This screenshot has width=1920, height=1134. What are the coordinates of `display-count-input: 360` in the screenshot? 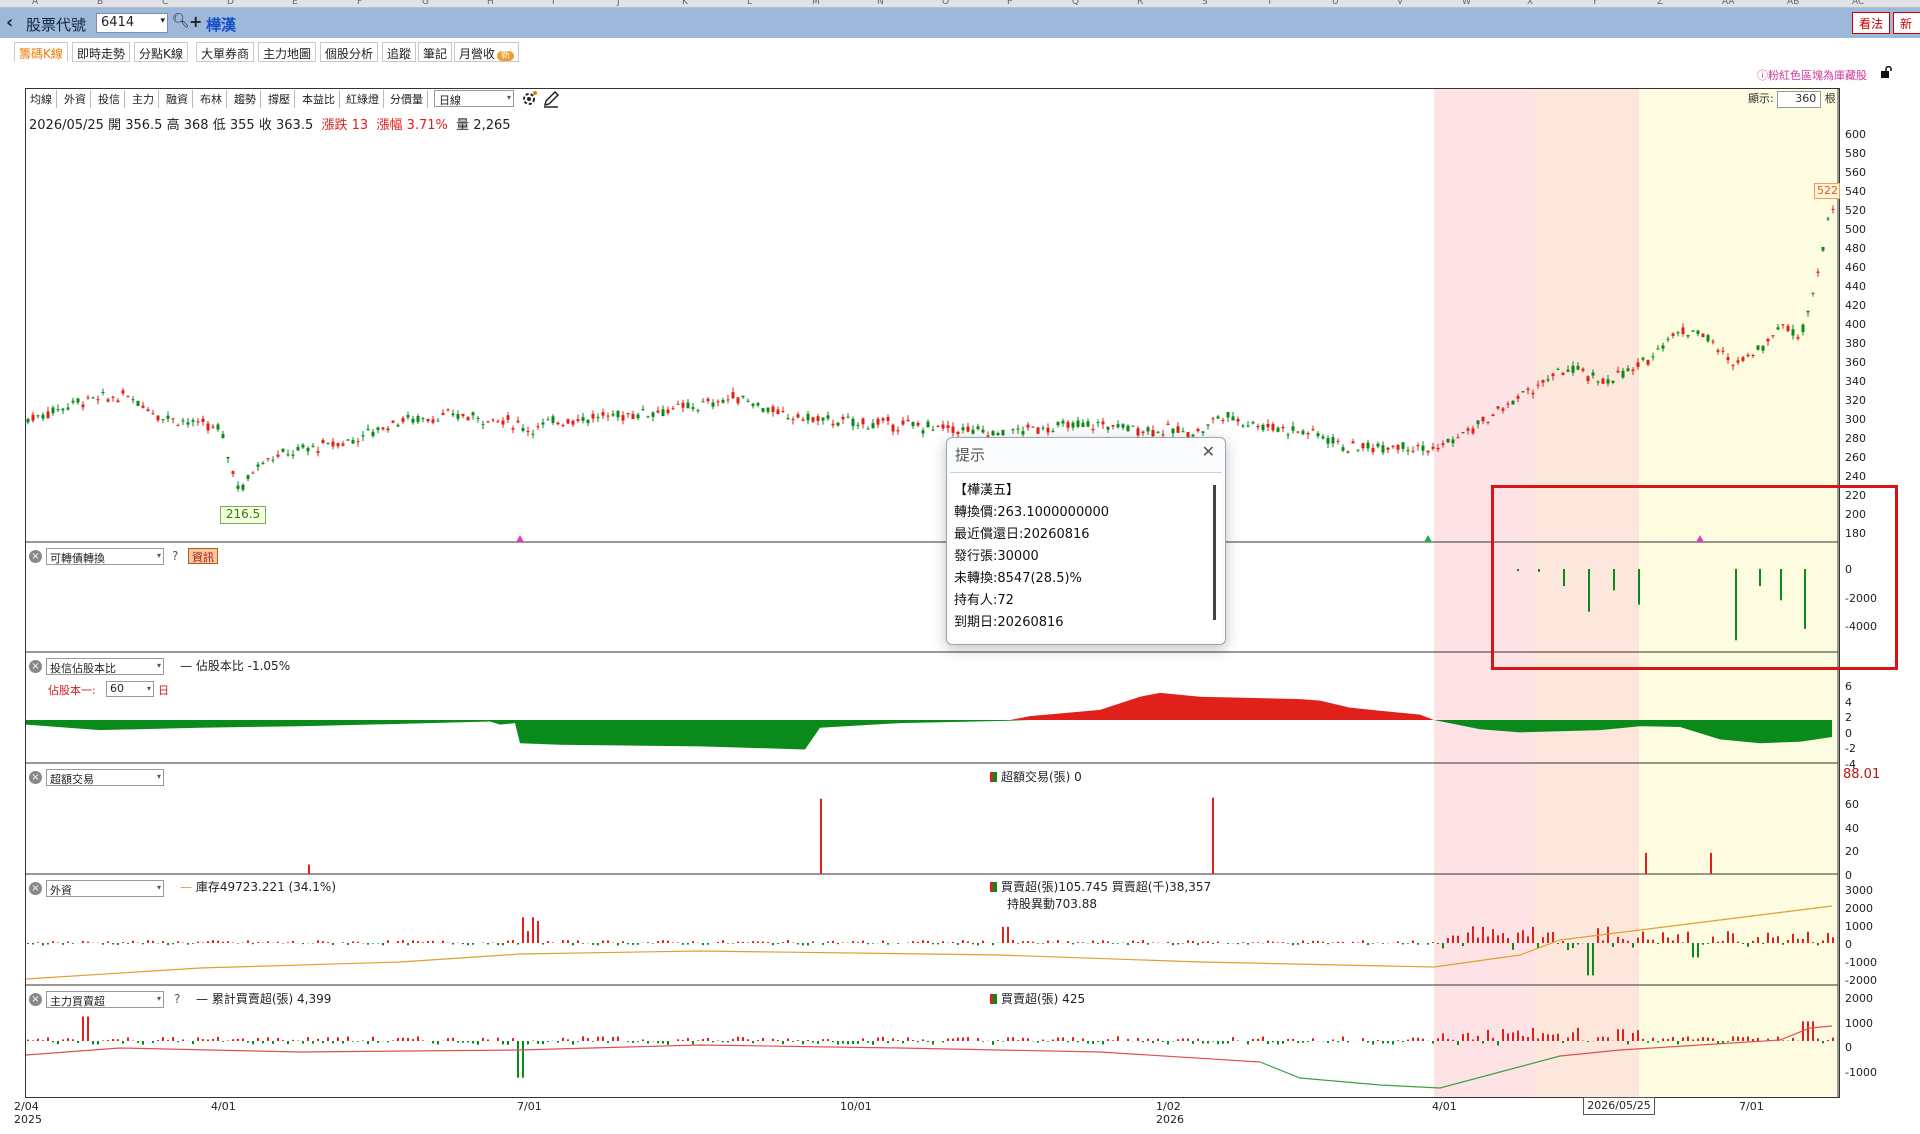 It's located at (1799, 99).